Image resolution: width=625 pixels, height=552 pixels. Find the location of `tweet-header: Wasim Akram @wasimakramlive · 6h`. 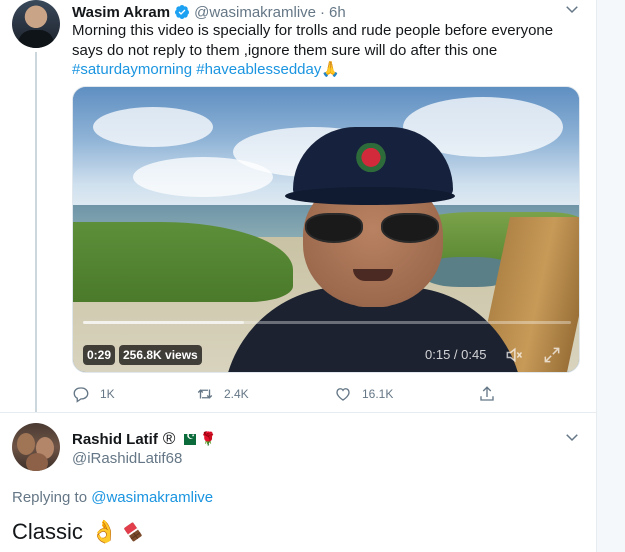

tweet-header: Wasim Akram @wasimakramlive · 6h is located at coordinates (209, 12).